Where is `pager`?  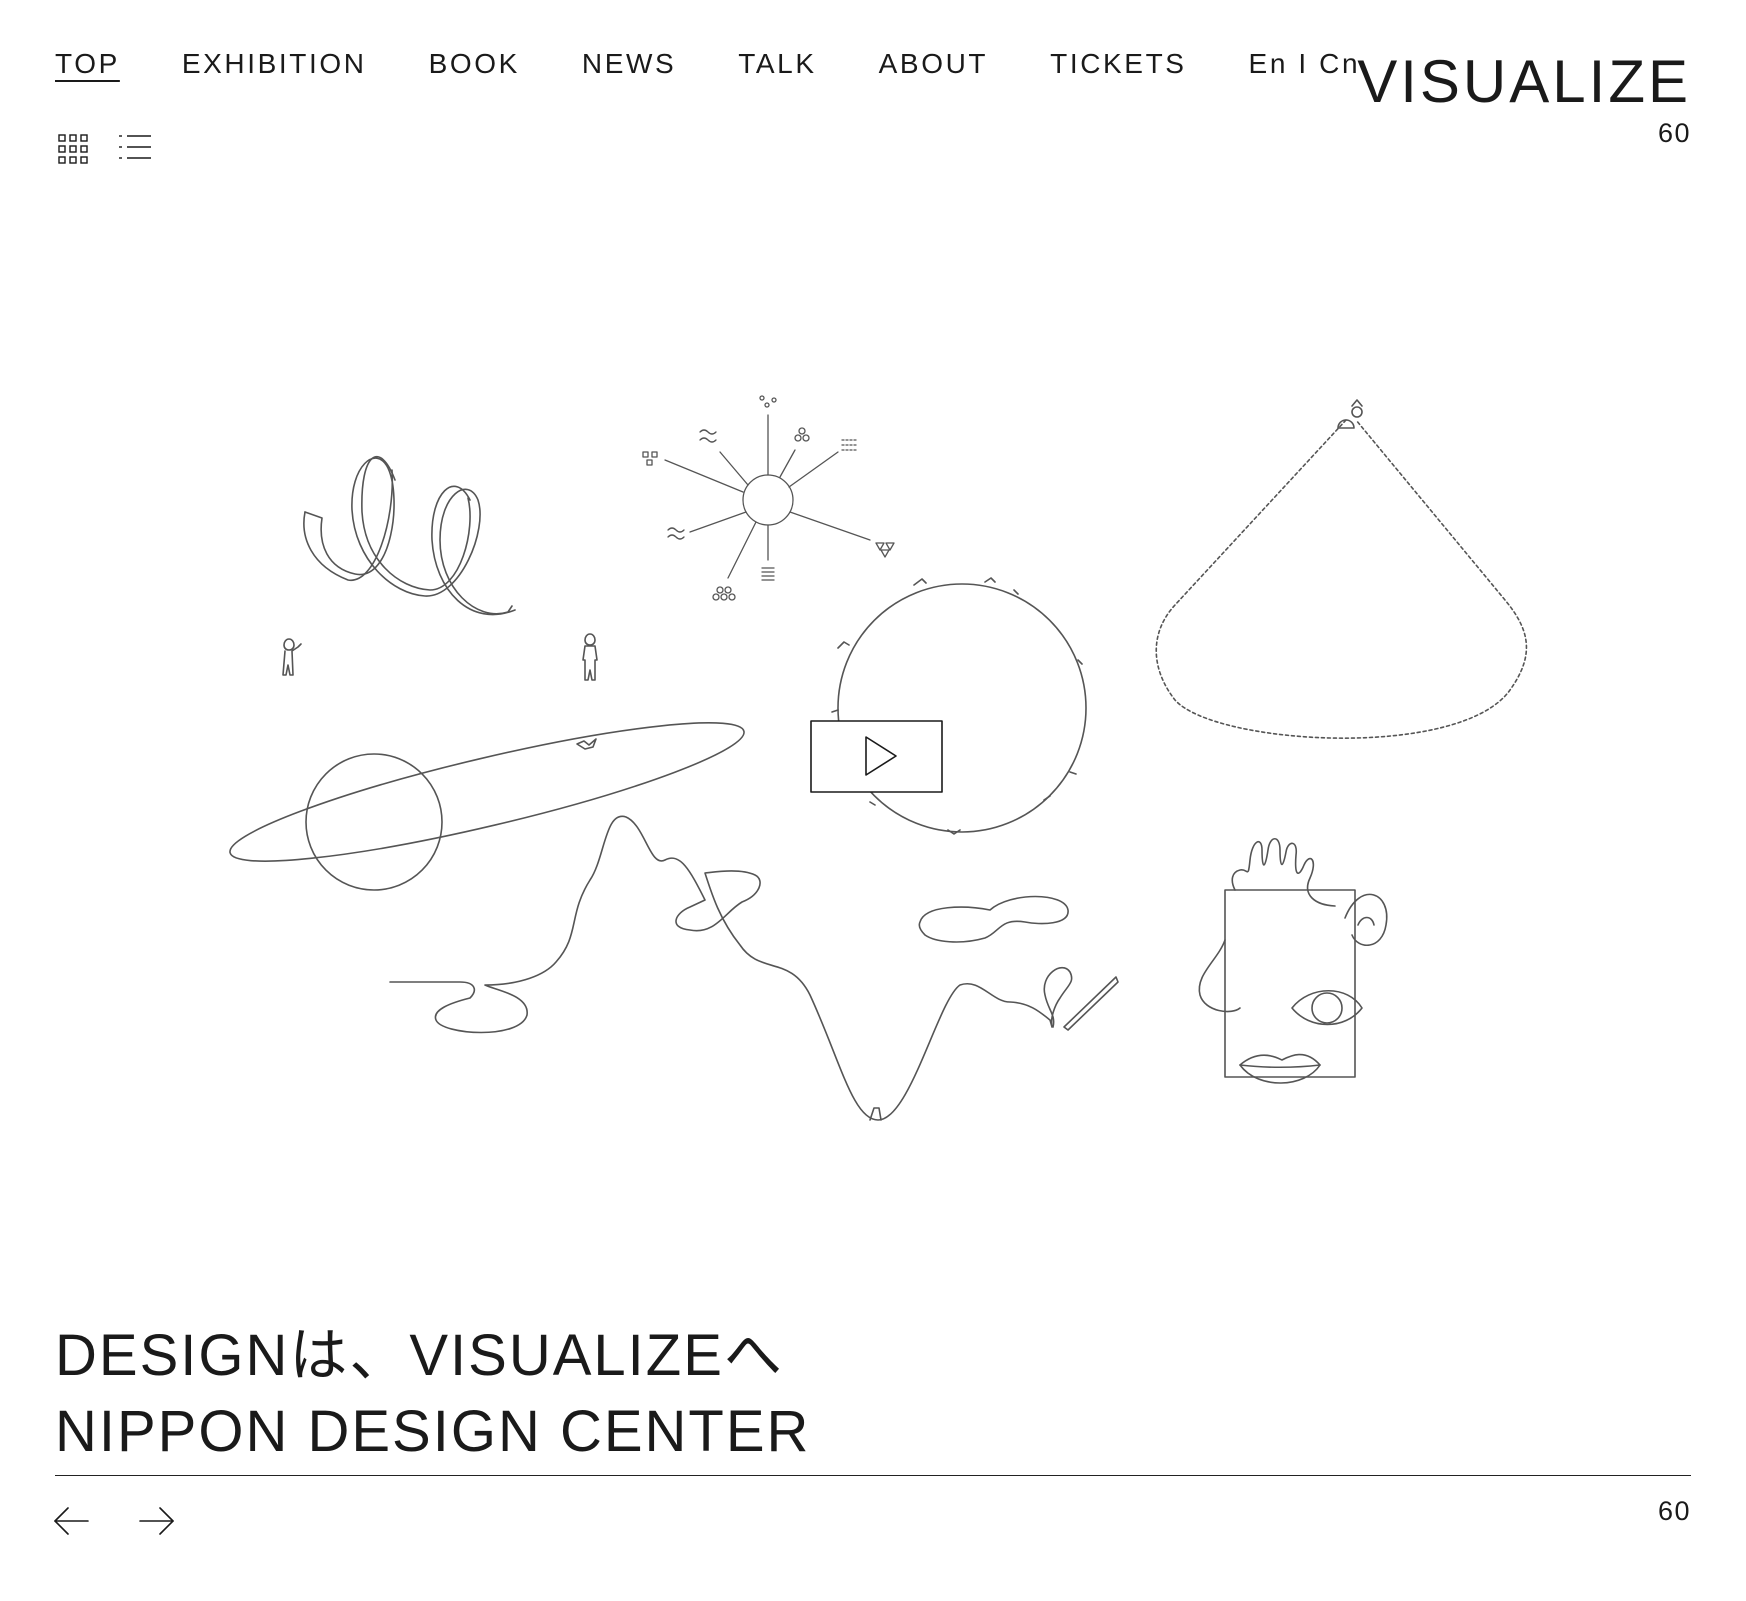 pager is located at coordinates (114, 1523).